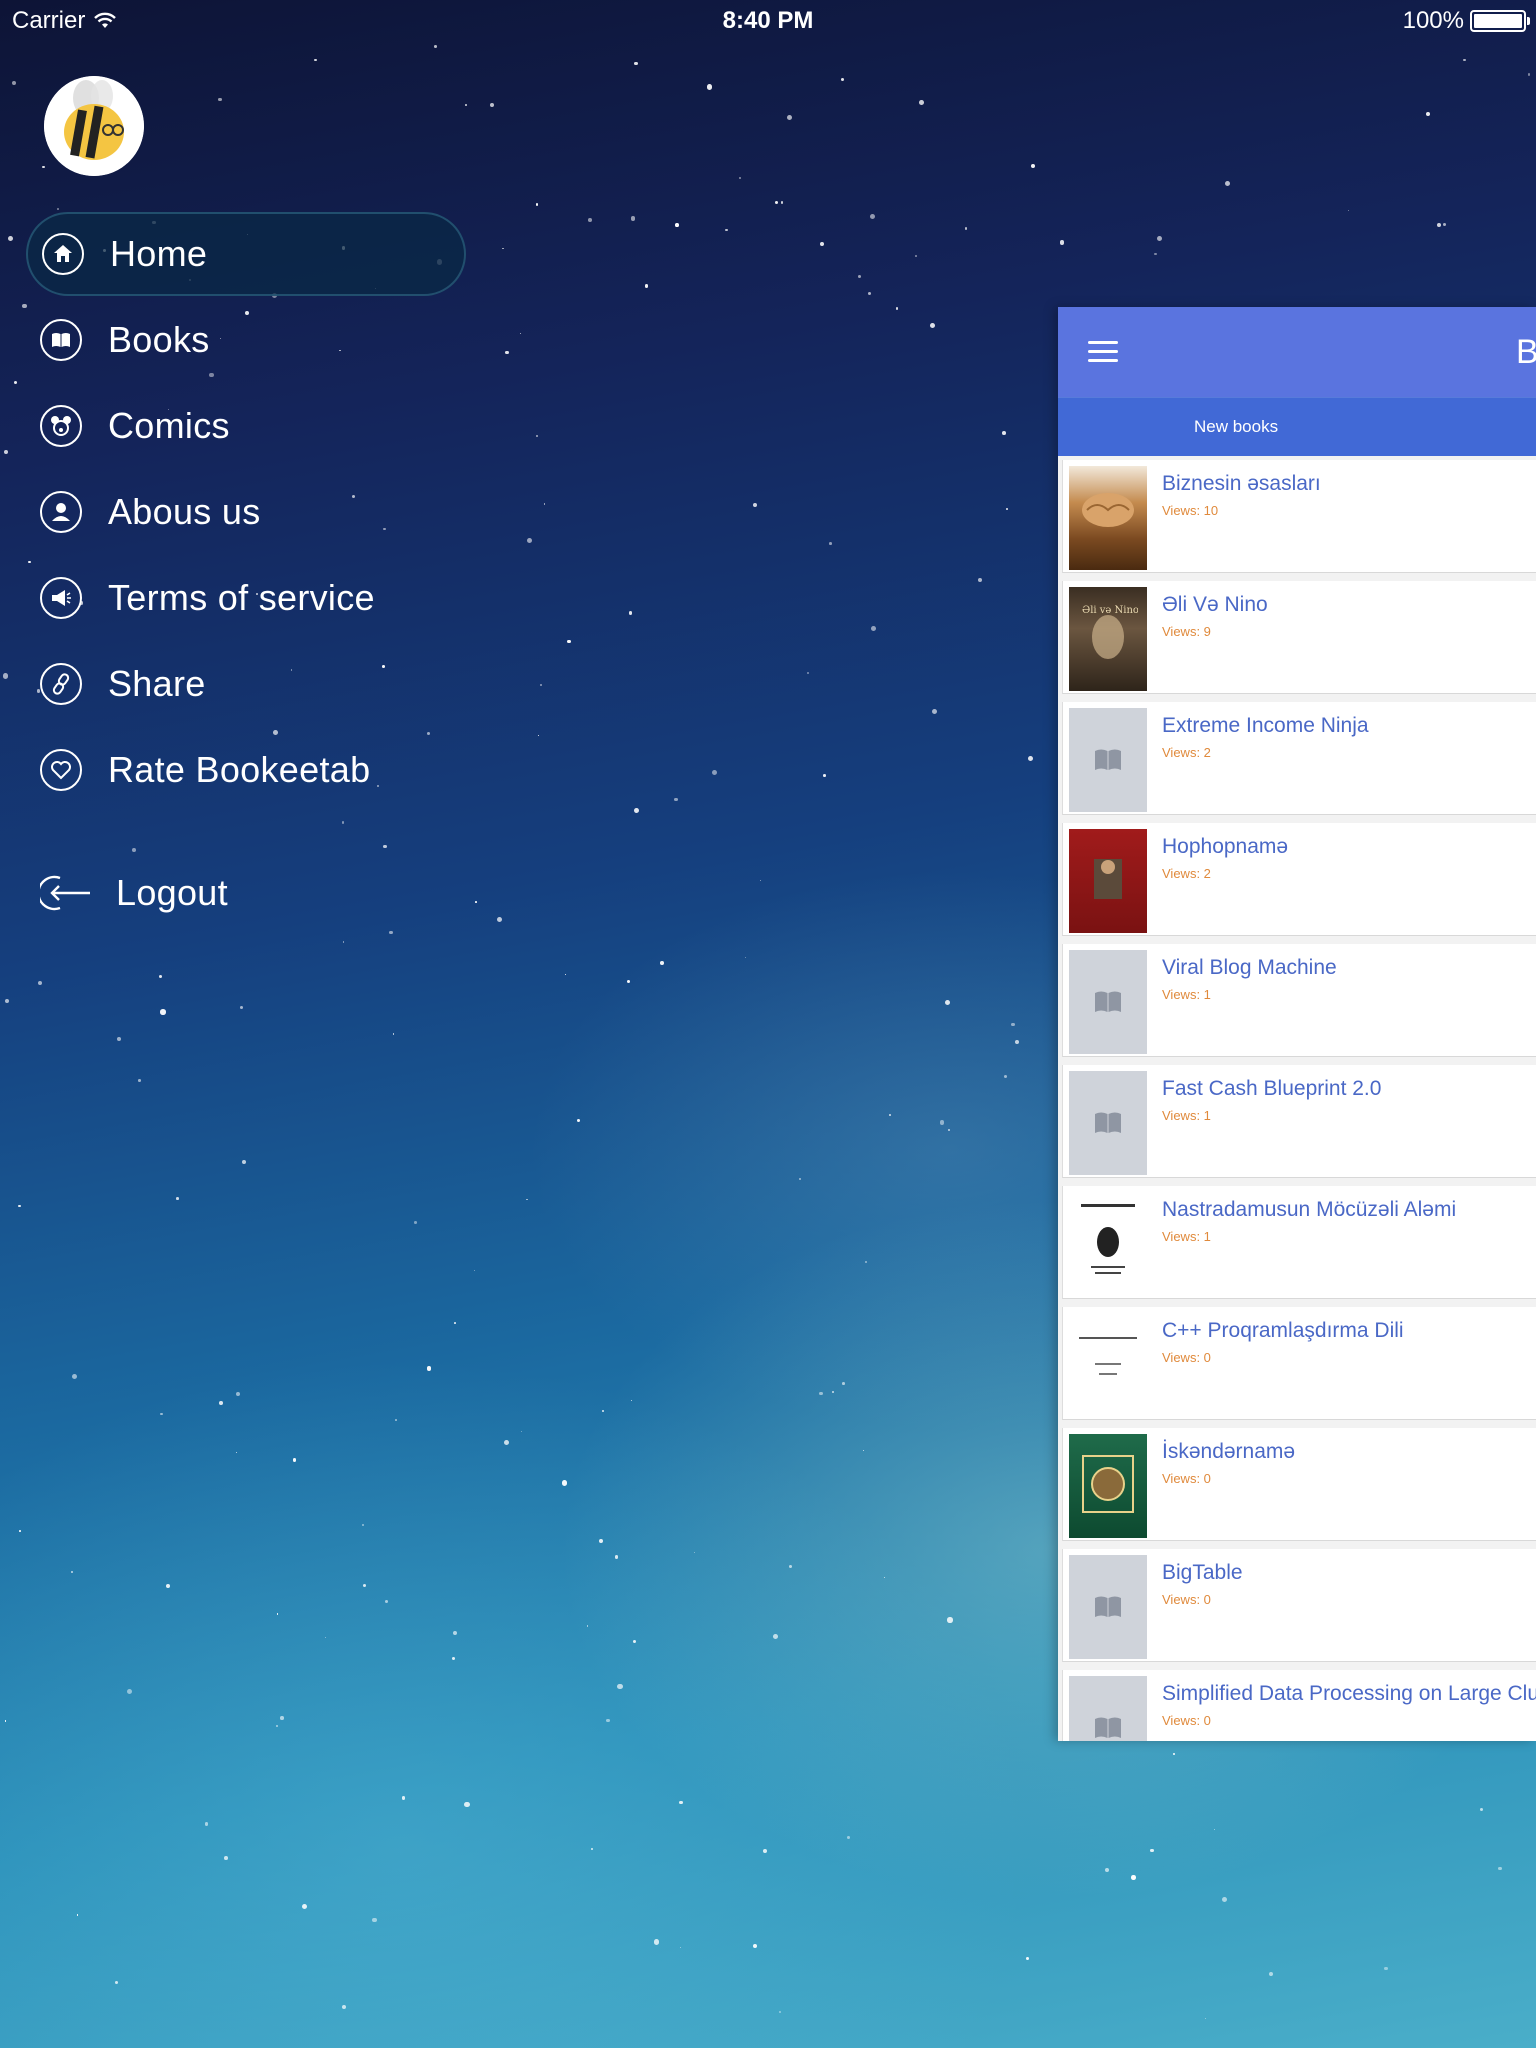  Describe the element at coordinates (65, 893) in the screenshot. I see `logout-icon` at that location.